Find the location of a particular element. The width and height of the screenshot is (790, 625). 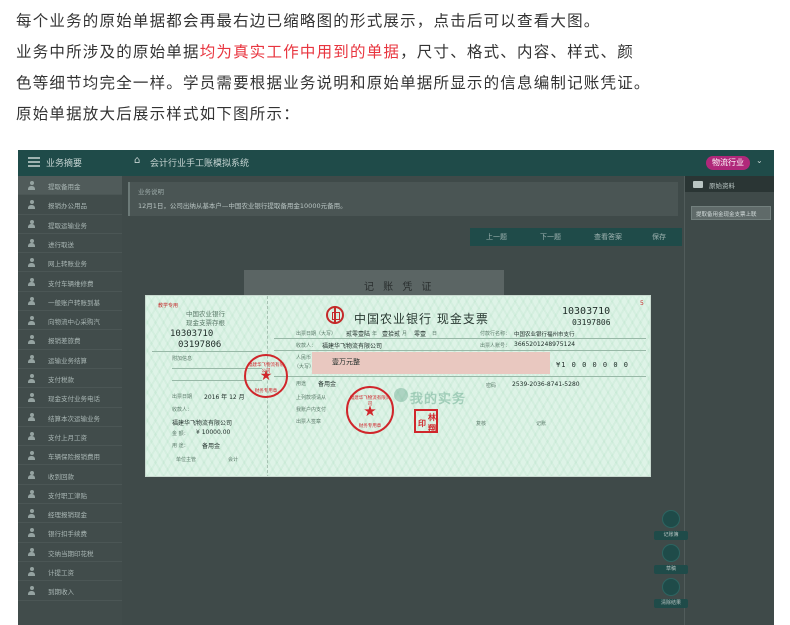

stub-use-label: 用 途： is located at coordinates (180, 446).